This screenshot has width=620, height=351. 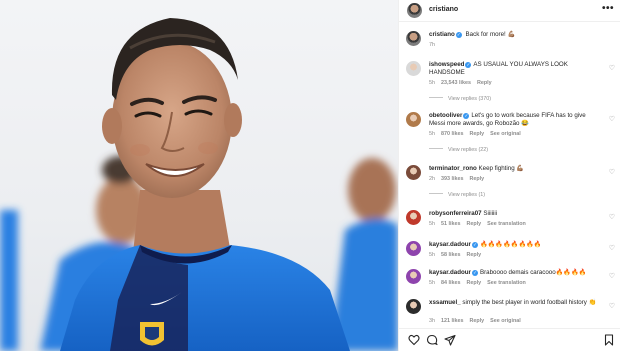 I want to click on comment-text: 🔥🔥🔥🔥🔥🔥🔥🔥, so click(x=510, y=244).